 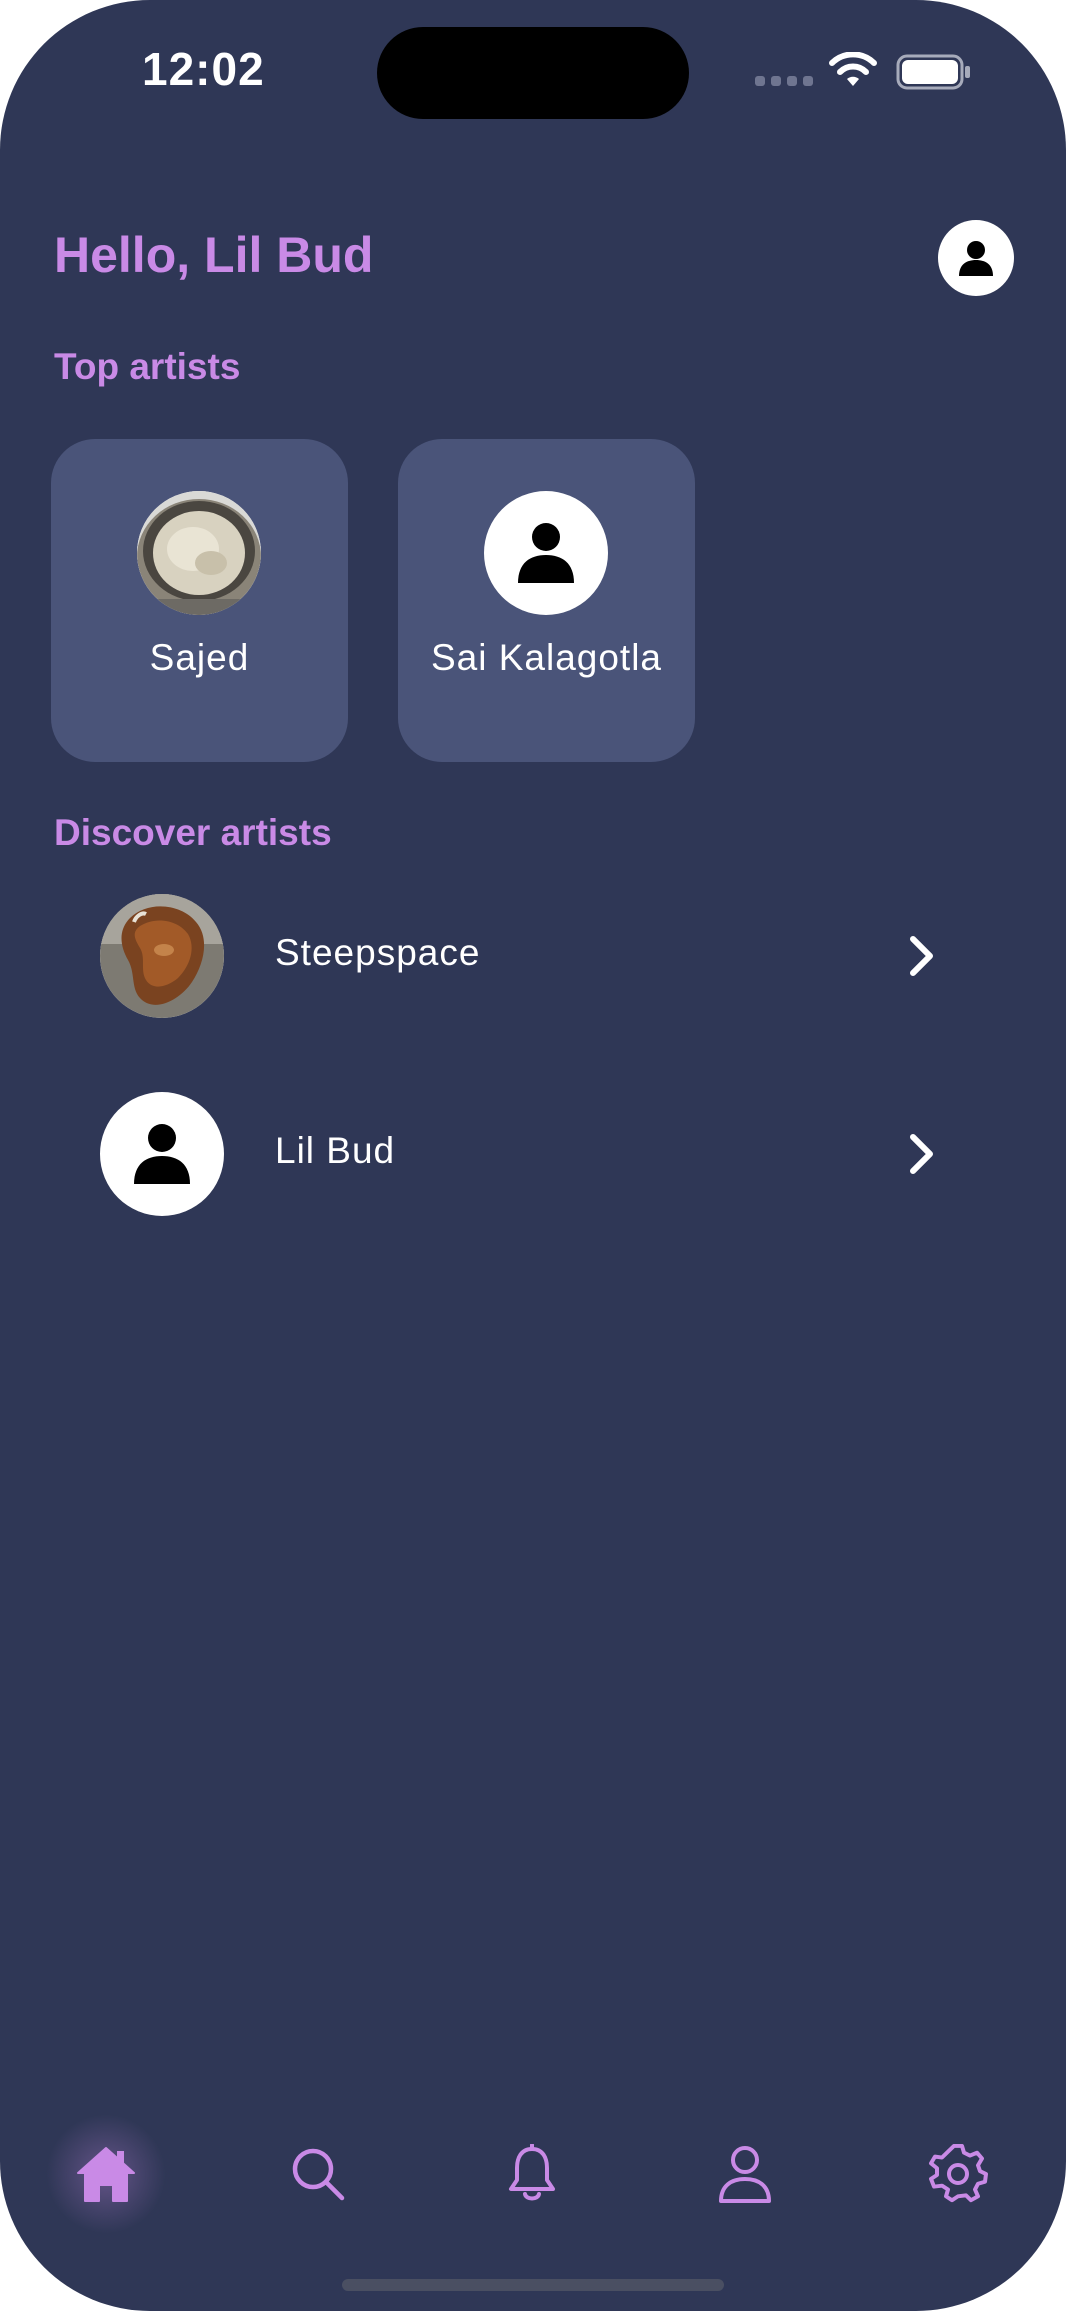 I want to click on list-item: Steepspace, so click(x=525, y=956).